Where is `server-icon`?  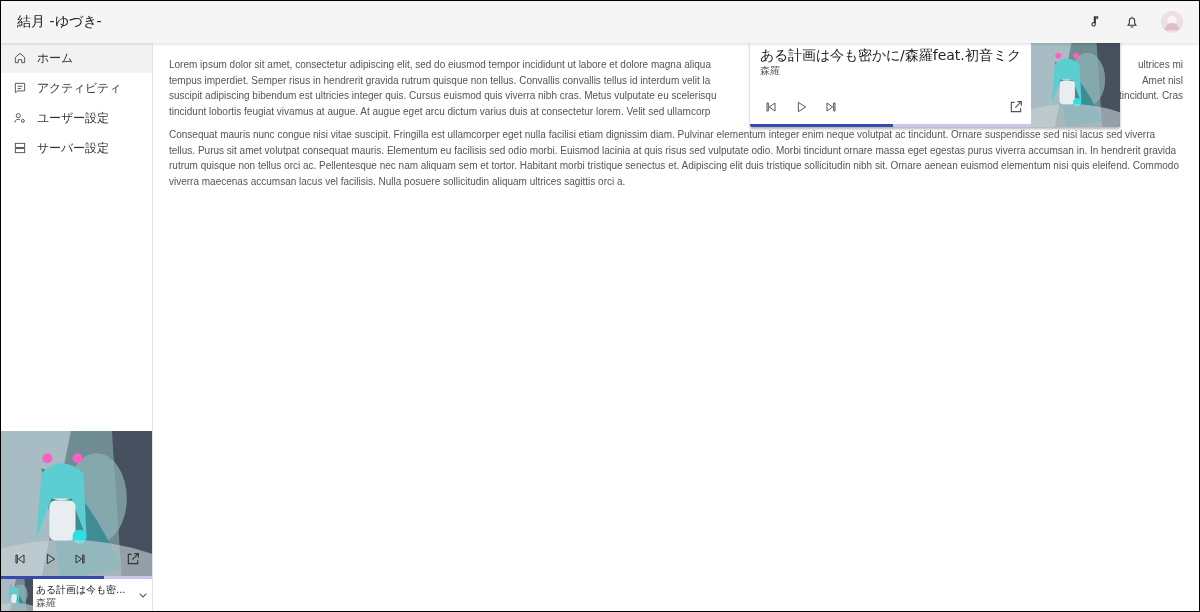 server-icon is located at coordinates (20, 148).